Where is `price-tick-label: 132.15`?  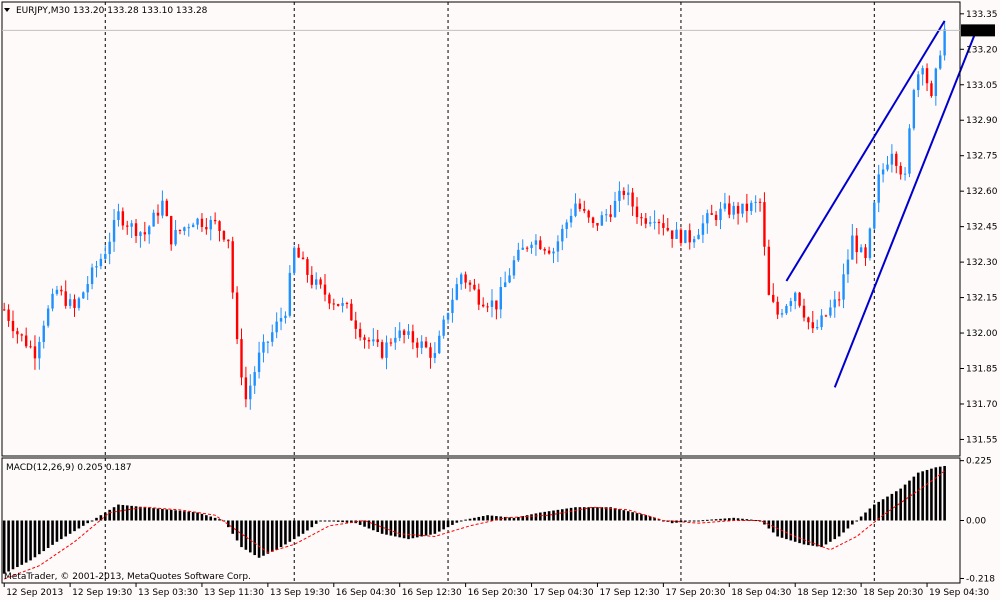
price-tick-label: 132.15 is located at coordinates (982, 299).